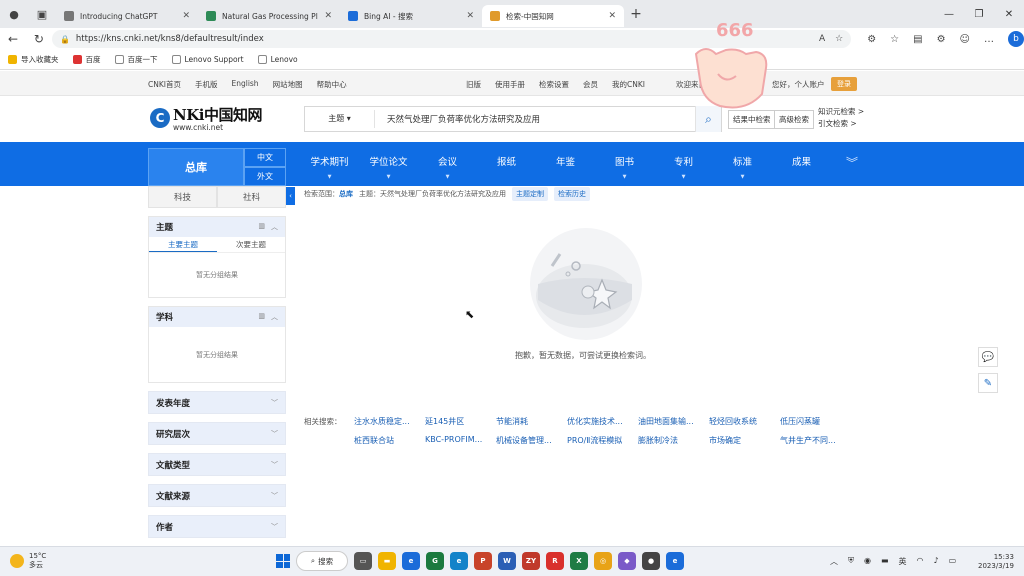  Describe the element at coordinates (628, 84) in the screenshot. I see `link-my-cnki: 我的CNKI` at that location.